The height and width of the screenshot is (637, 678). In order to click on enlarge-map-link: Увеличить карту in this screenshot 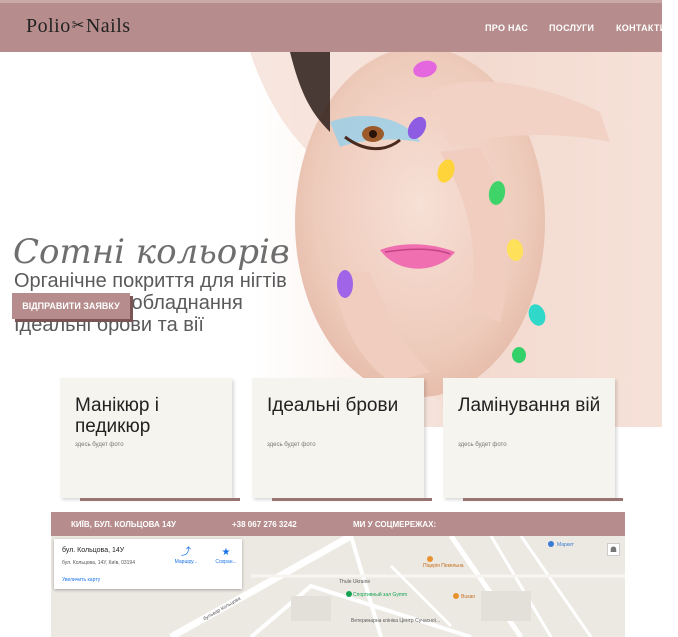, I will do `click(81, 580)`.